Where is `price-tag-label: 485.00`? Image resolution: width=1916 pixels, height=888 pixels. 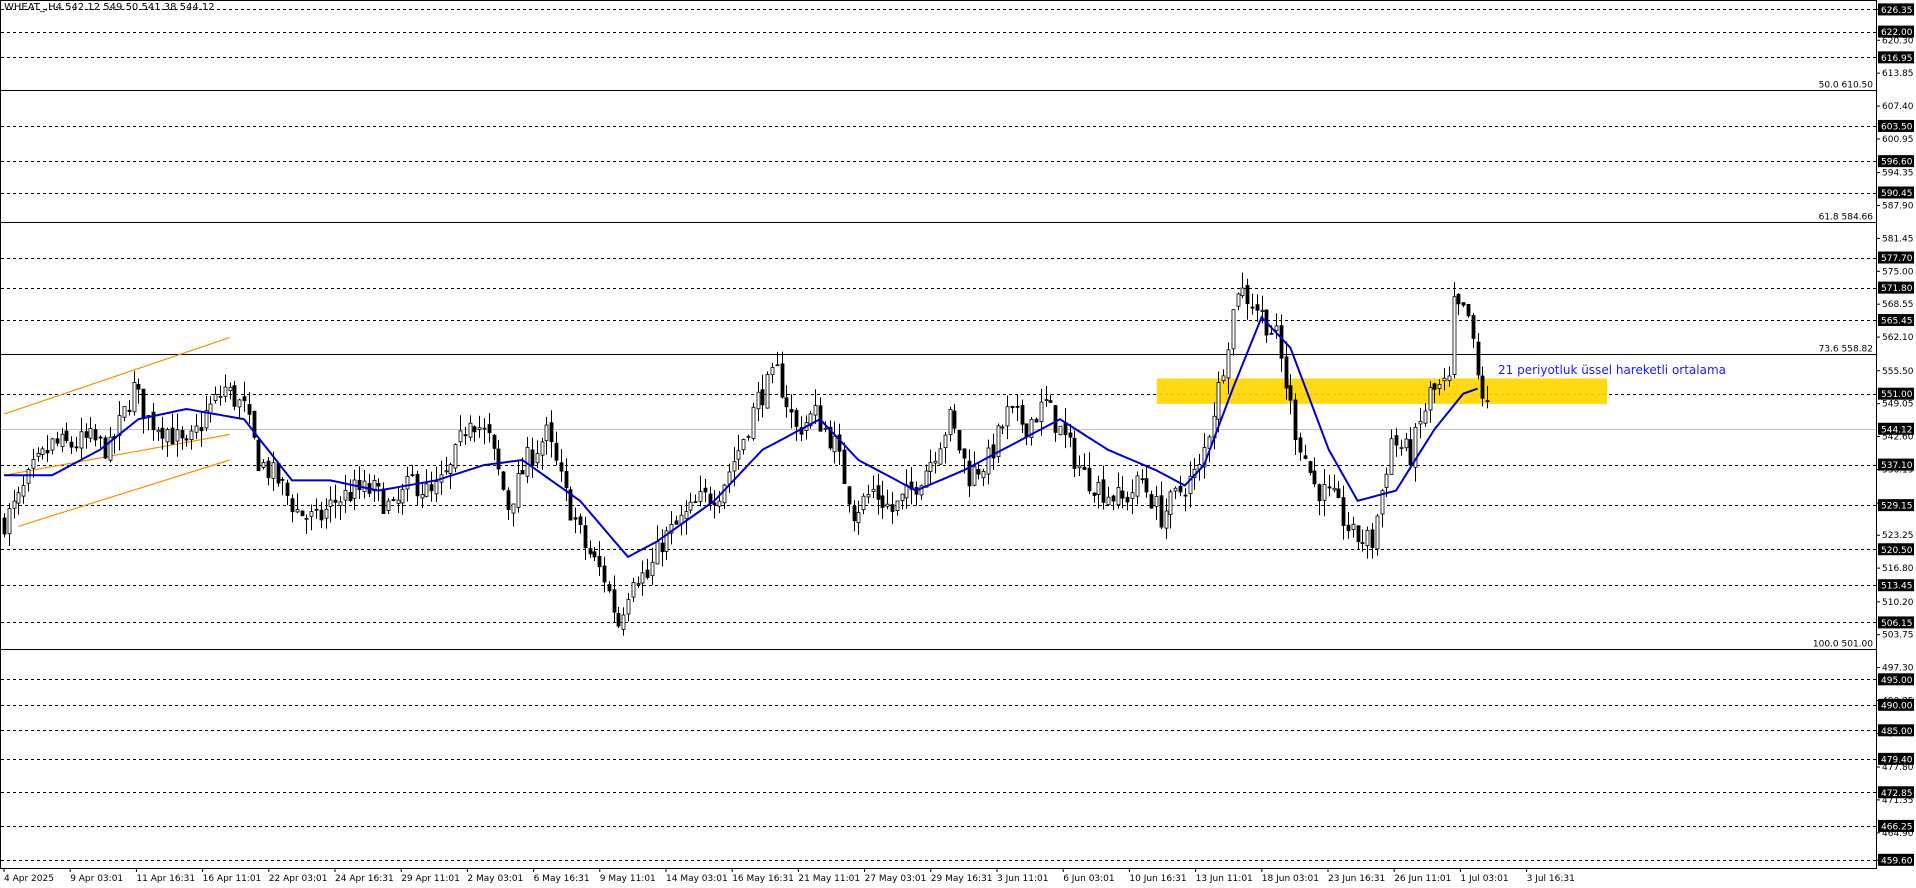
price-tag-label: 485.00 is located at coordinates (1897, 732).